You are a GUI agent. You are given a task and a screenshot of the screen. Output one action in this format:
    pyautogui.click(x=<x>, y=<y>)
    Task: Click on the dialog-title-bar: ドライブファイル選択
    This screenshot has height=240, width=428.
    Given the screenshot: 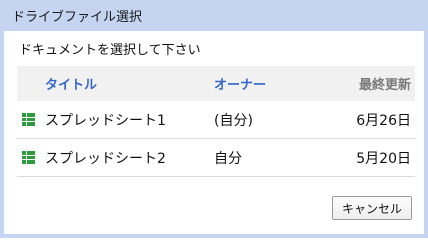 What is the action you would take?
    pyautogui.click(x=214, y=15)
    